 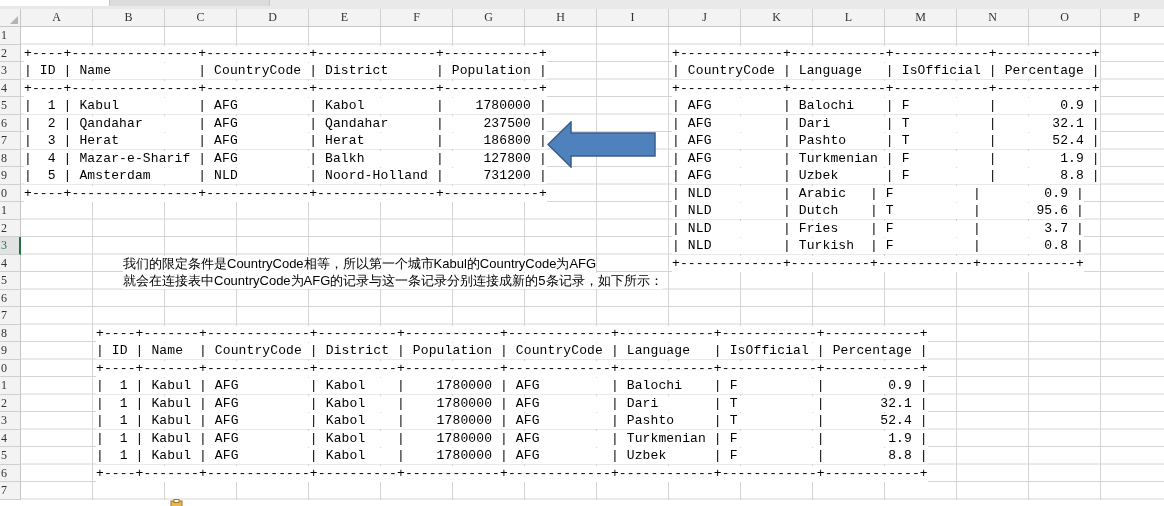 I want to click on cell-text: | 1 | Kabul | AFG | Kabol | 1780000 | AFG | Pashto | T | 52.4 |, so click(x=512, y=421).